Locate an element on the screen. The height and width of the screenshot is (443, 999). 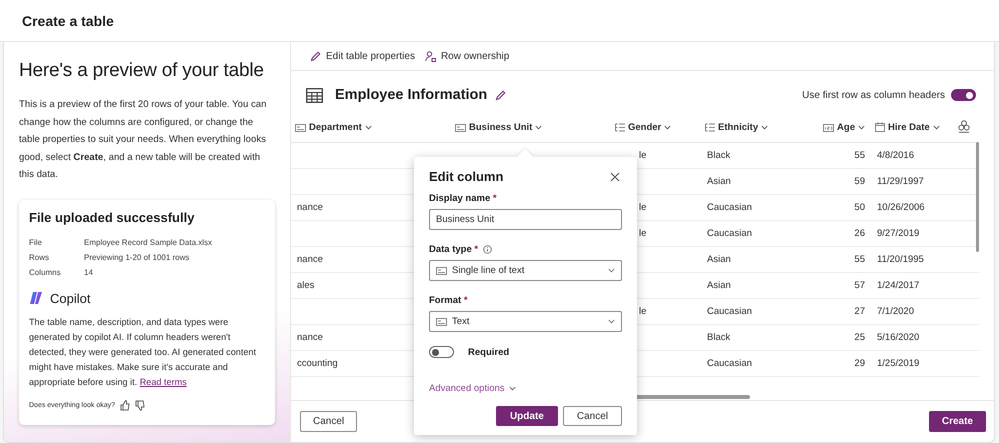
copilot-title: Copilot is located at coordinates (70, 298).